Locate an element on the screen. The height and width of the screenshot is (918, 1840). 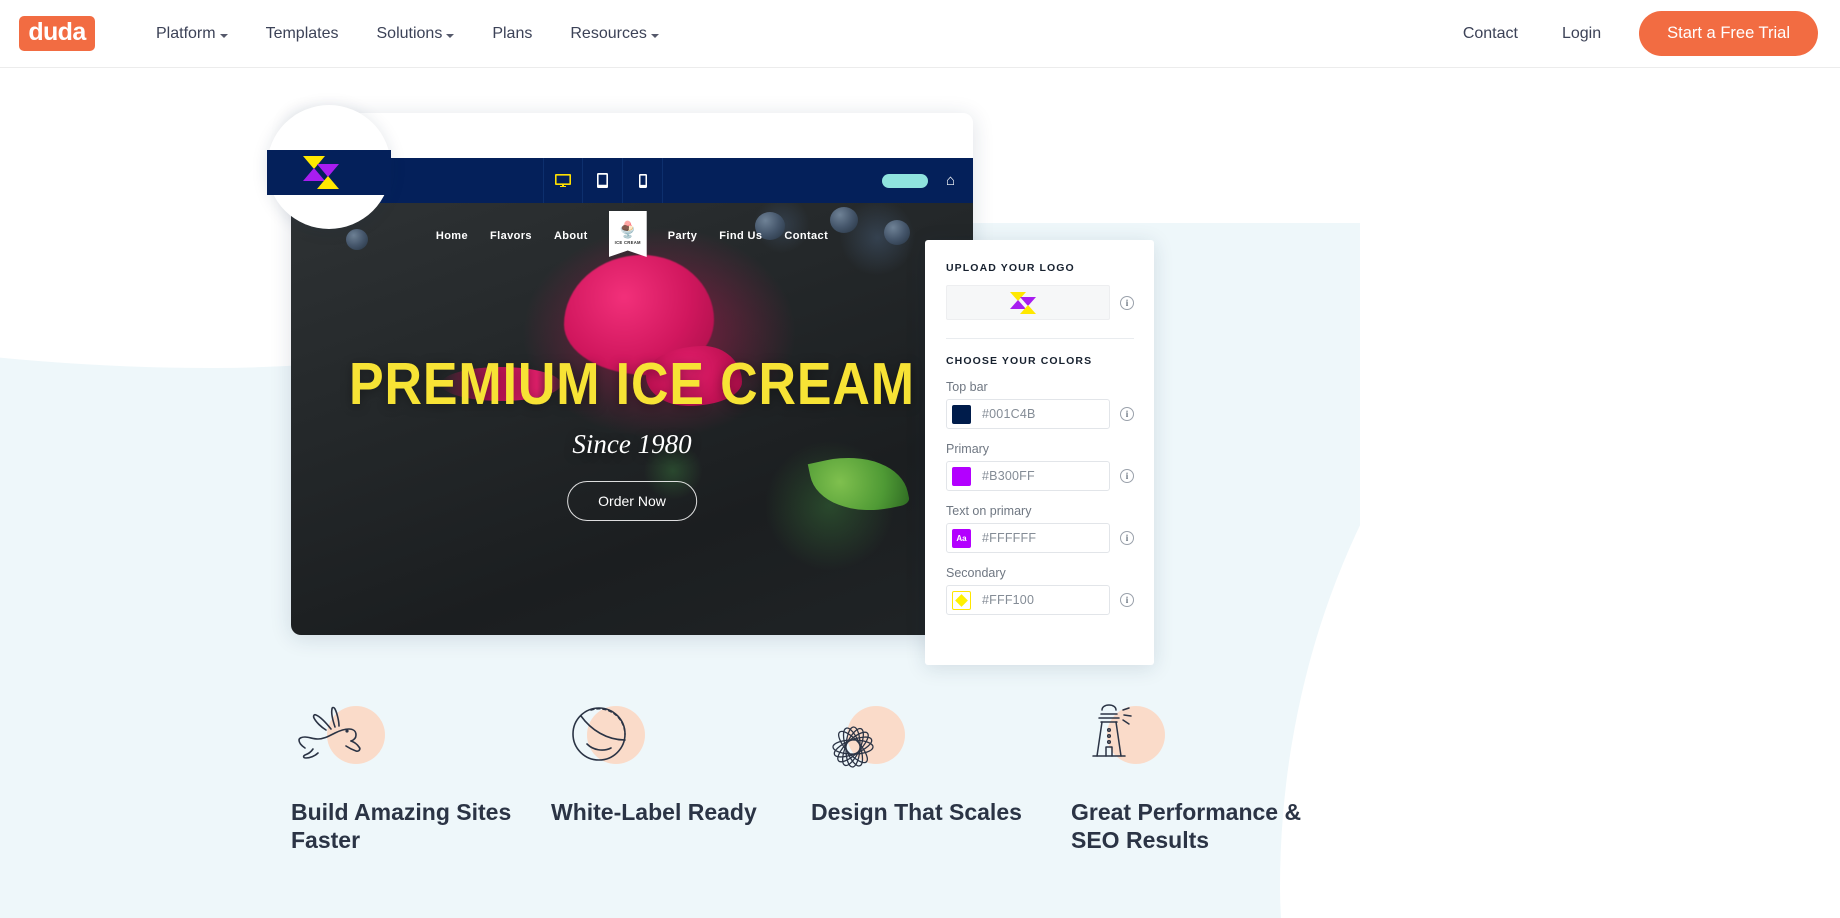
color-value-primary: #B300FF is located at coordinates (1008, 476).